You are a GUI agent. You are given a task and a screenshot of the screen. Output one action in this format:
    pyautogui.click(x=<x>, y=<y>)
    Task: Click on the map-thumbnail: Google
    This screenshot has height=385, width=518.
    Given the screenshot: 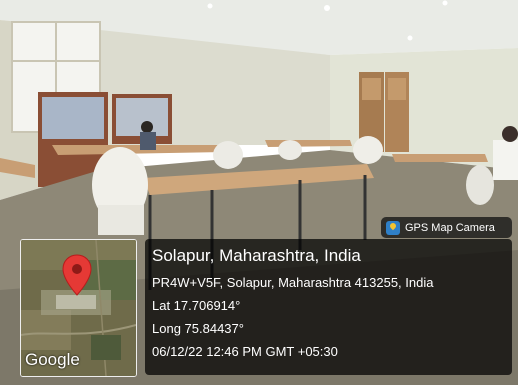 What is the action you would take?
    pyautogui.click(x=78, y=308)
    